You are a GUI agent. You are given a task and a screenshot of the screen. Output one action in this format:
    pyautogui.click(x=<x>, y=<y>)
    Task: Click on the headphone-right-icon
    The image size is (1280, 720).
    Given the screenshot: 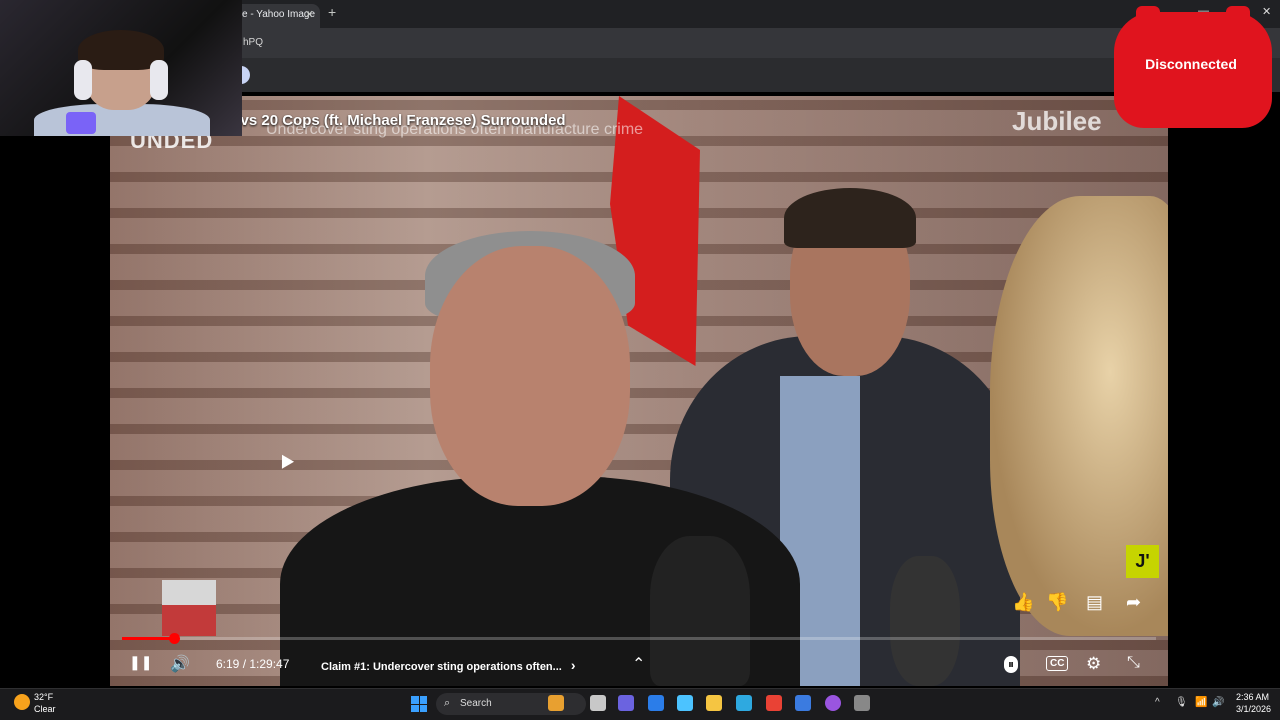 What is the action you would take?
    pyautogui.click(x=159, y=80)
    